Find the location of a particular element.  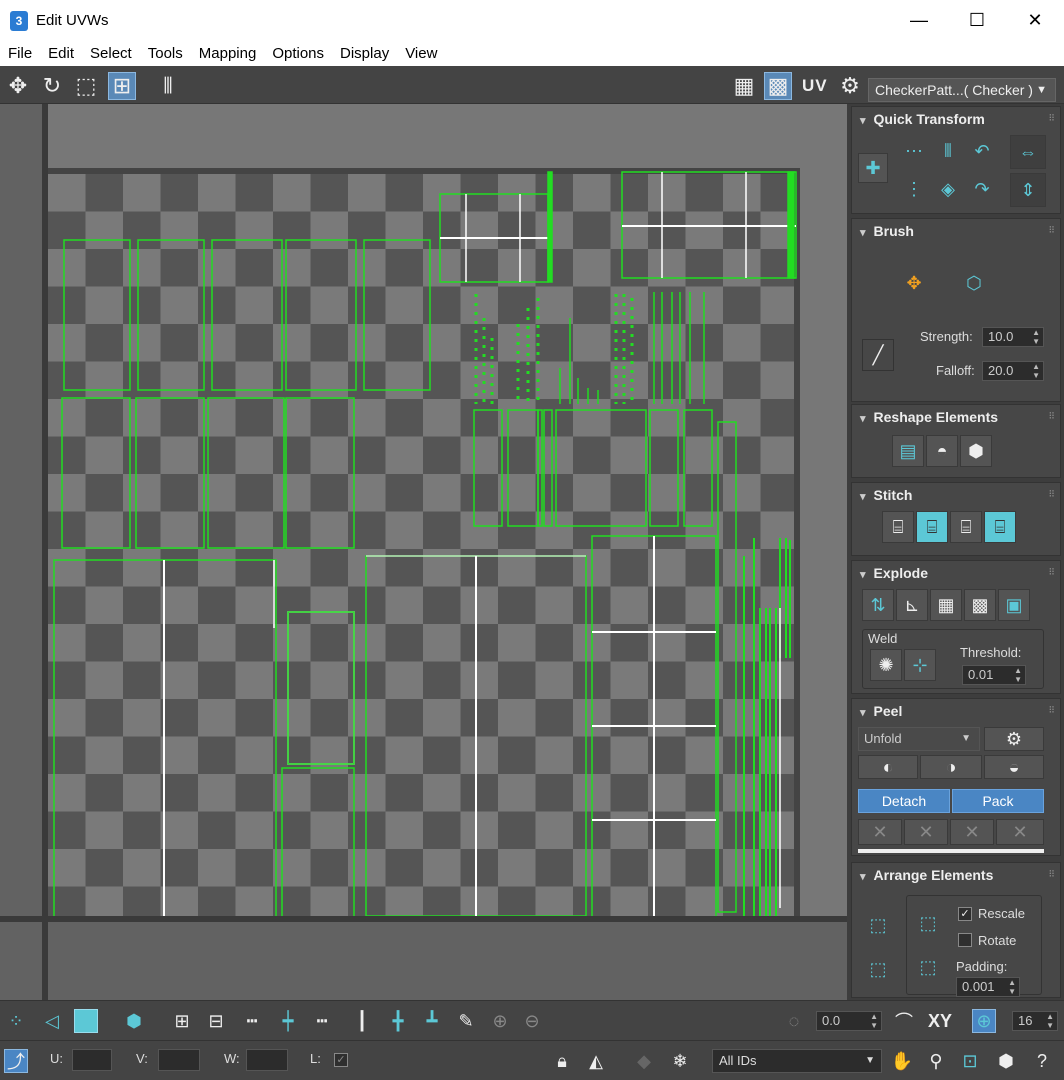

peel-settings-icon: ⚙ is located at coordinates (1014, 739).